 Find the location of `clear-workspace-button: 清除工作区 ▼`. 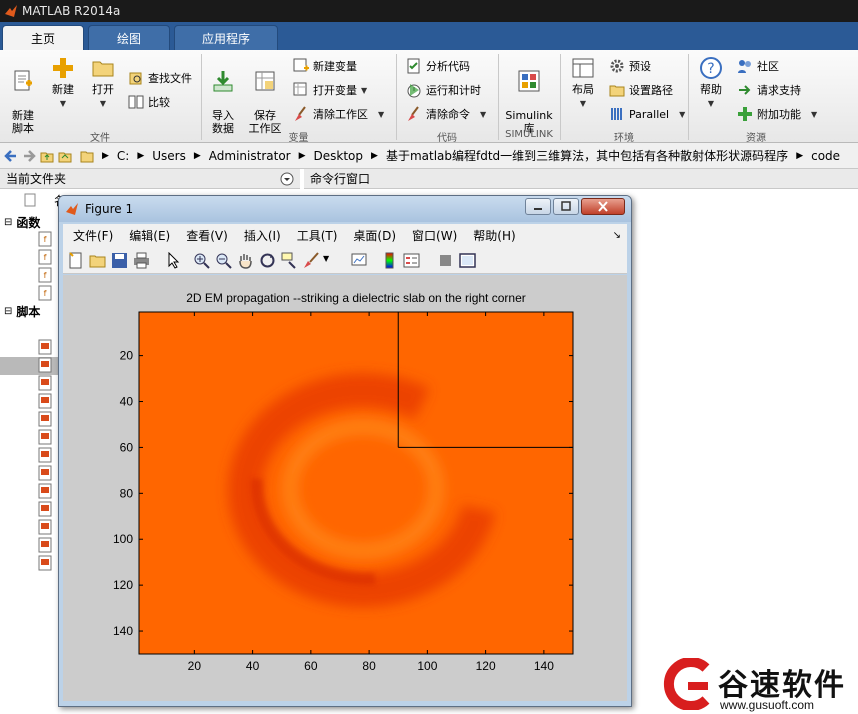

clear-workspace-button: 清除工作区 ▼ is located at coordinates (338, 114).